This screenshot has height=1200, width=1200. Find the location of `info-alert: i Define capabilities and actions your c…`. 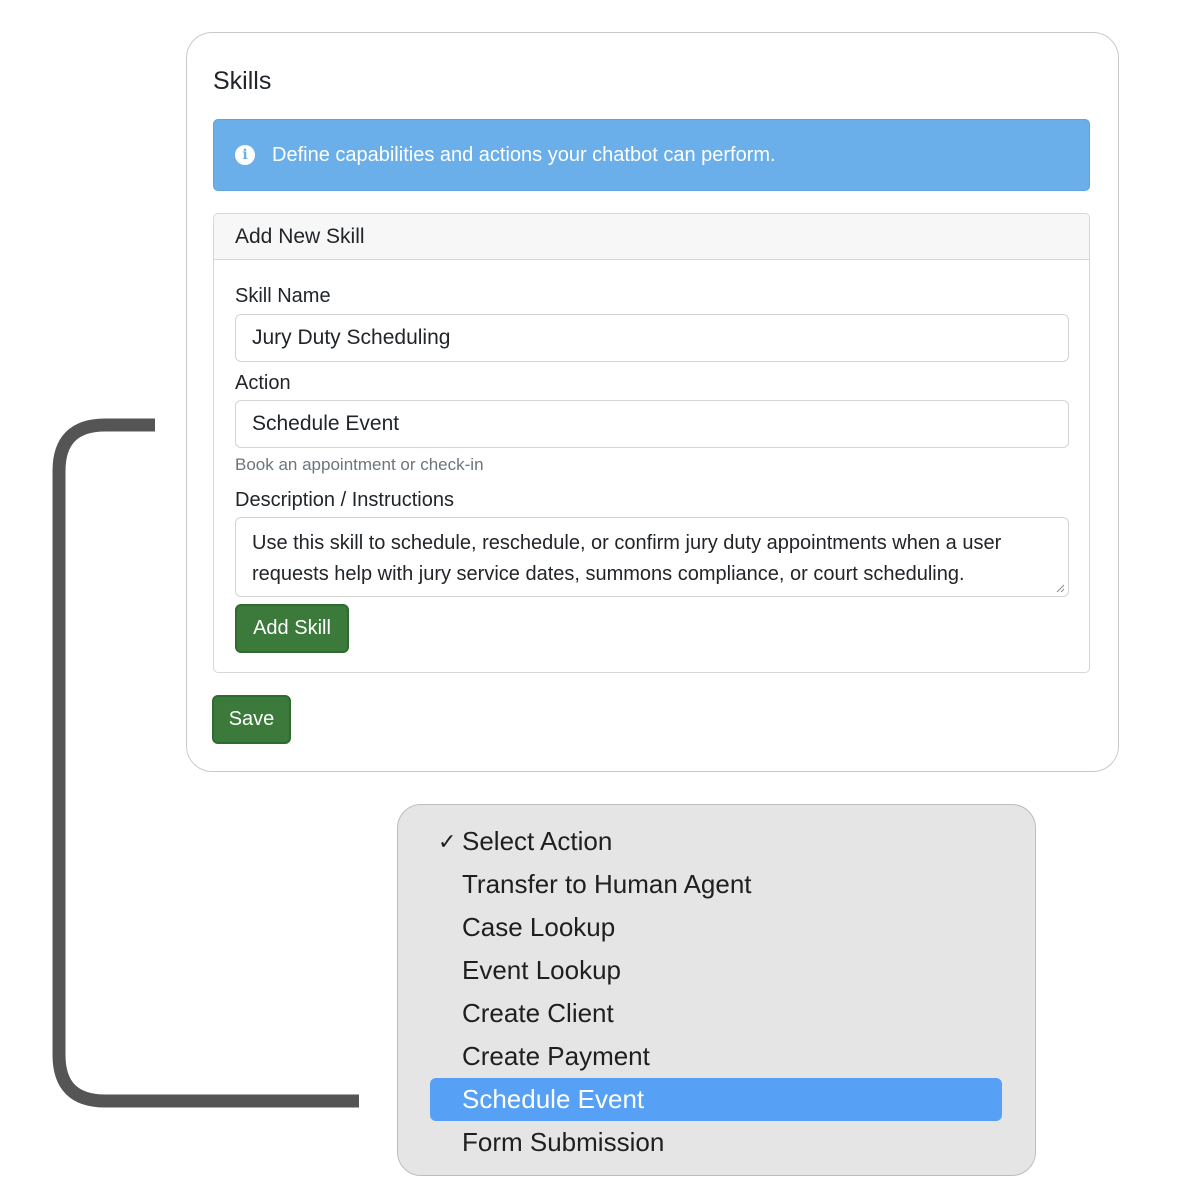

info-alert: i Define capabilities and actions your c… is located at coordinates (651, 155).